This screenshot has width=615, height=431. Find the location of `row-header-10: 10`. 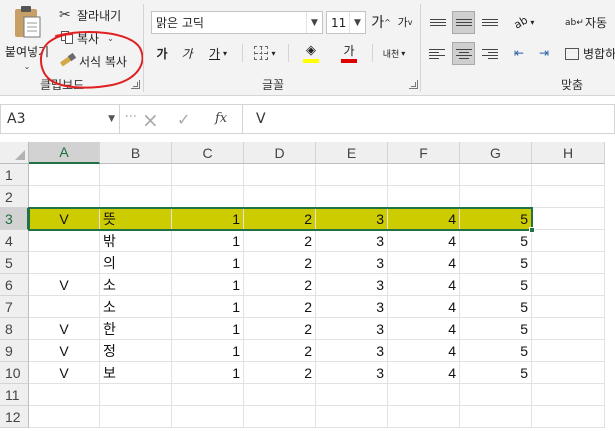

row-header-10: 10 is located at coordinates (14, 373).